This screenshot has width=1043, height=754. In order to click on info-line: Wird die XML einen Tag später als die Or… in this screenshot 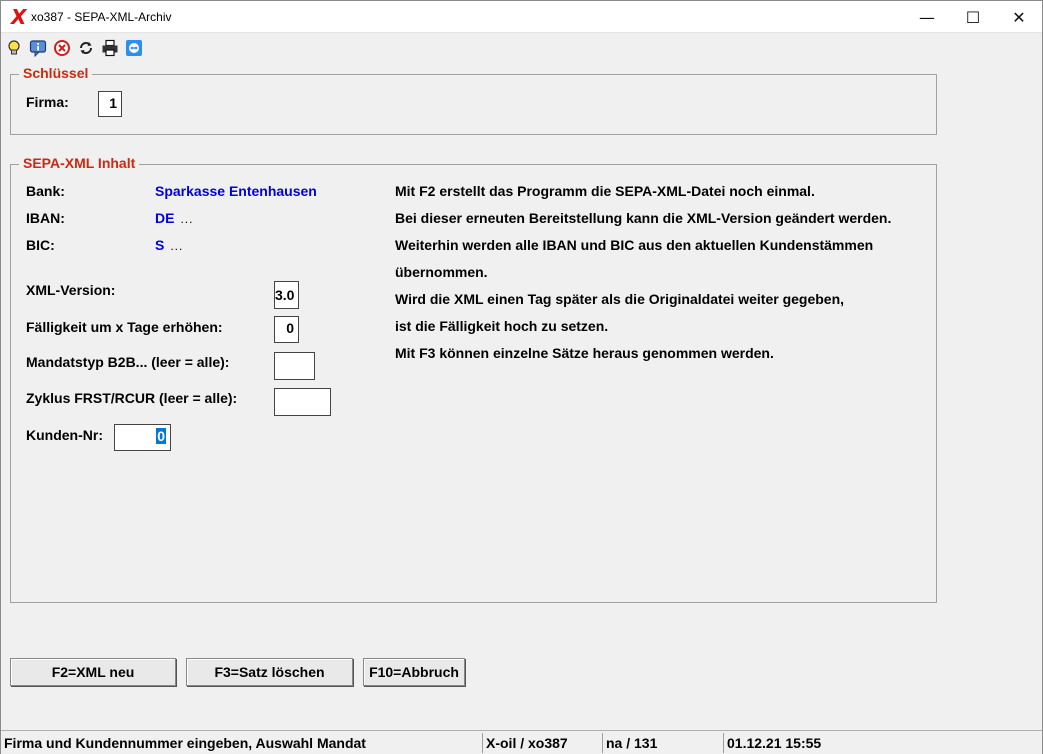, I will do `click(620, 299)`.